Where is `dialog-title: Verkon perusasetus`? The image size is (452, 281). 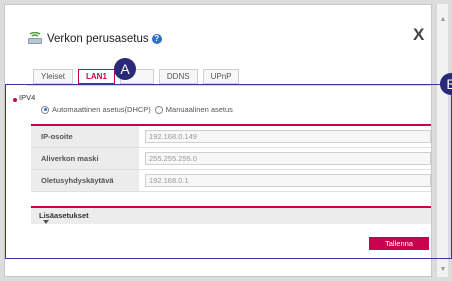
dialog-title: Verkon perusasetus is located at coordinates (98, 39).